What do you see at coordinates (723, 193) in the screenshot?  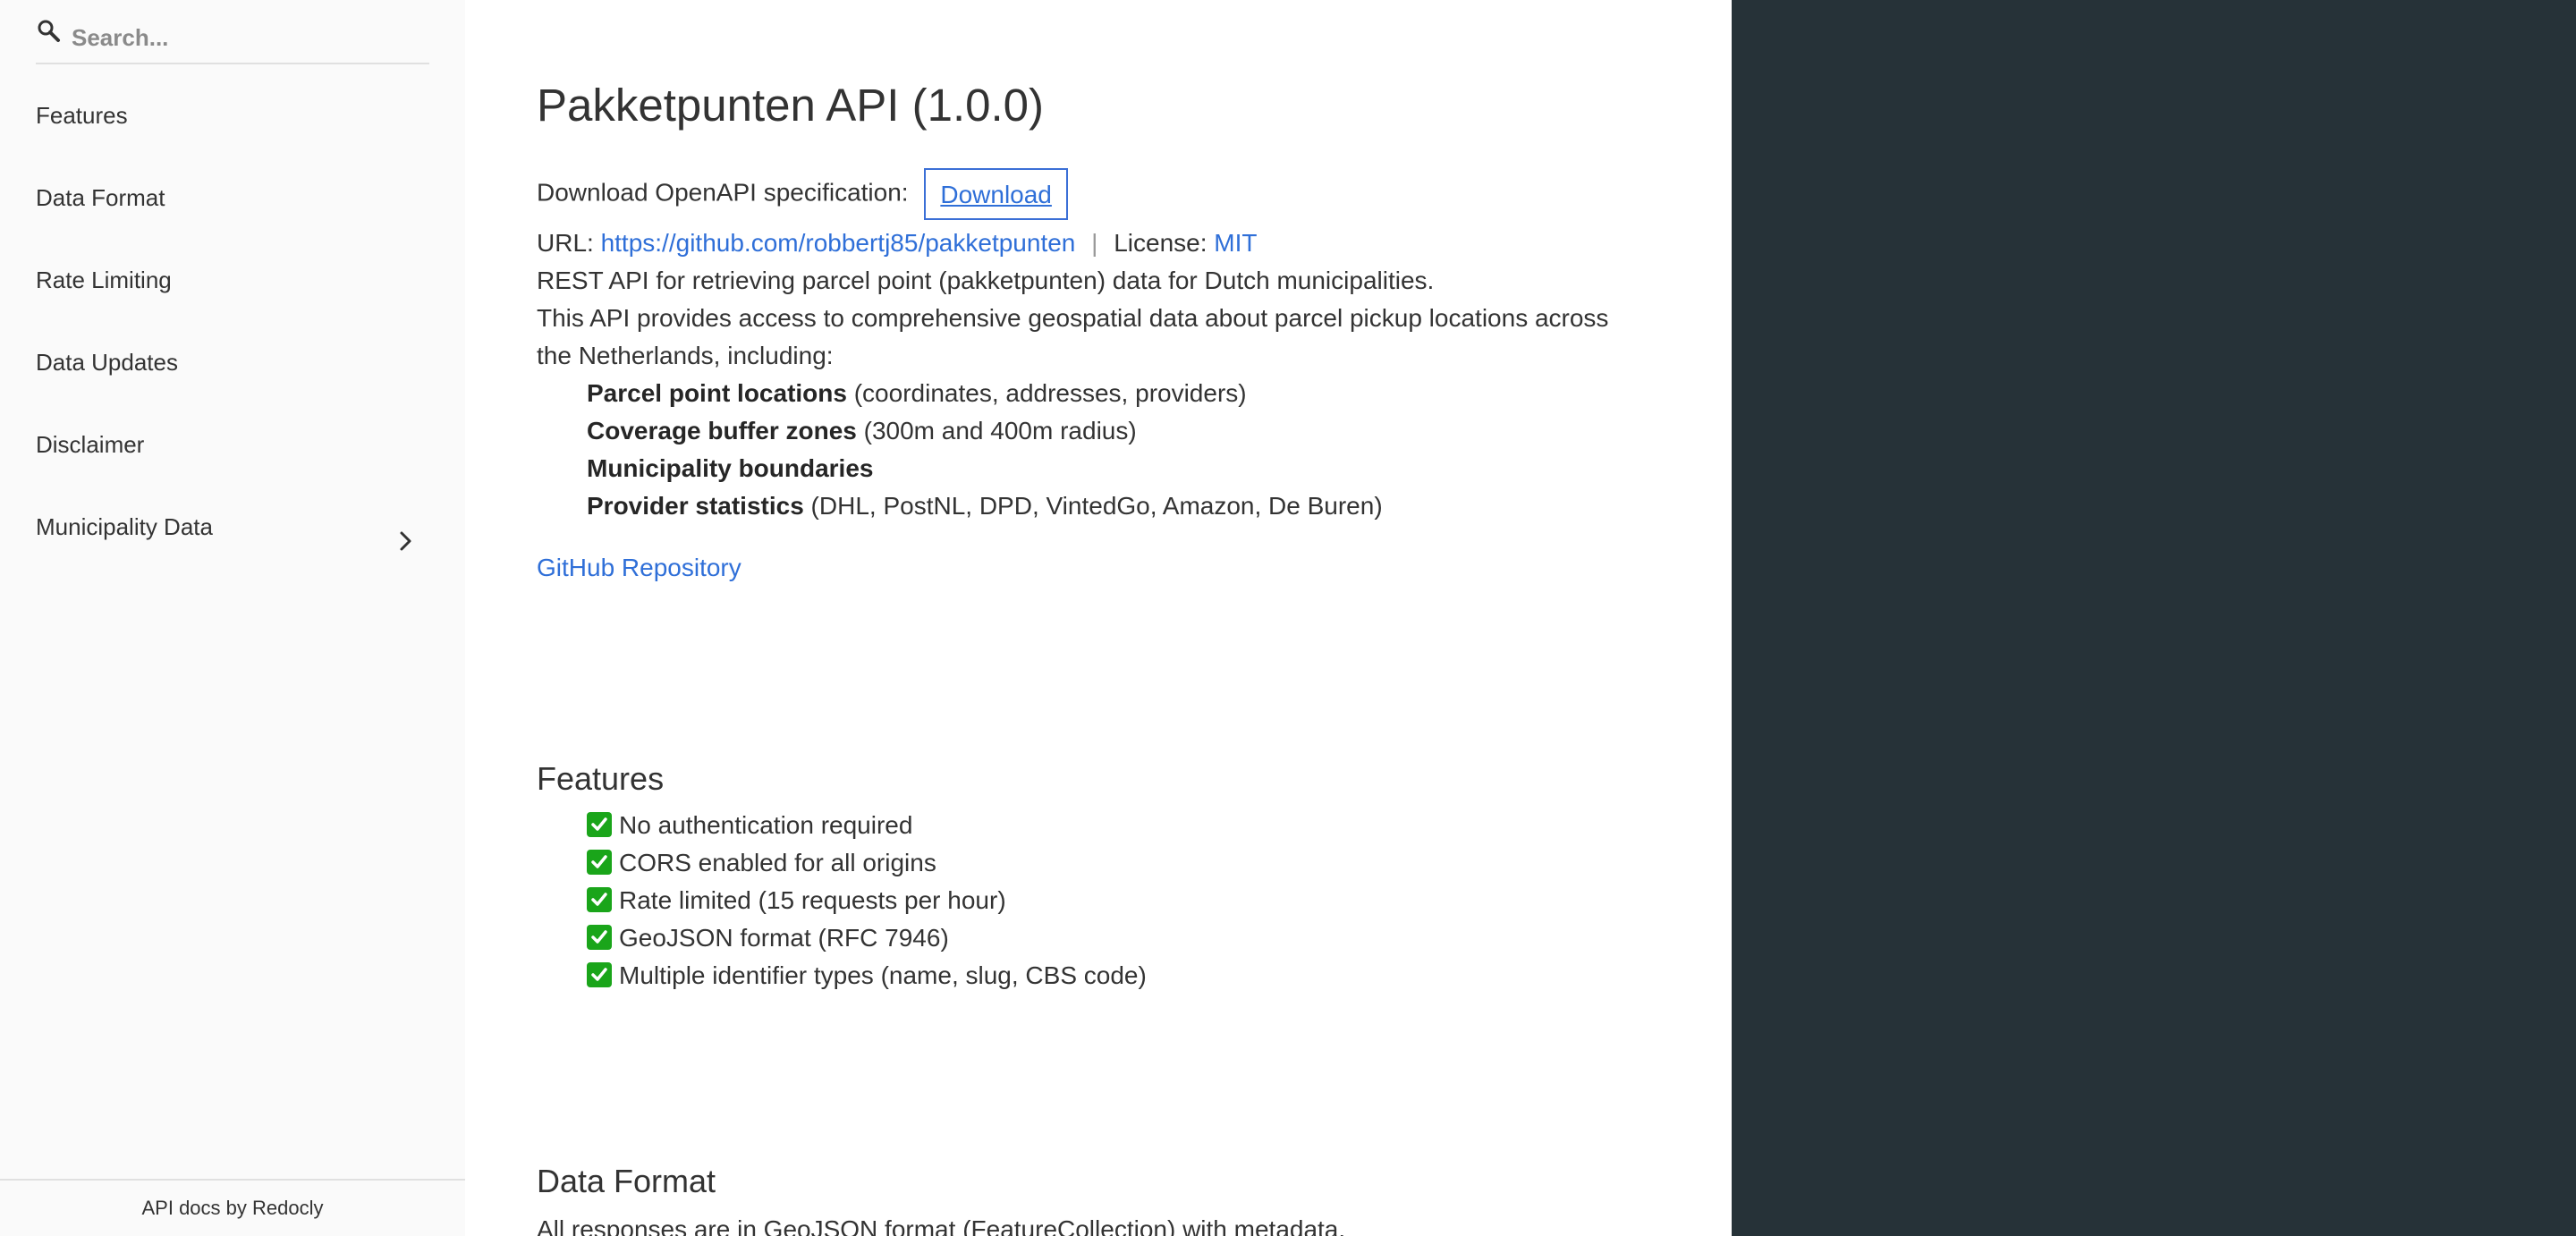 I see `download-label: Download OpenAPI specification:` at bounding box center [723, 193].